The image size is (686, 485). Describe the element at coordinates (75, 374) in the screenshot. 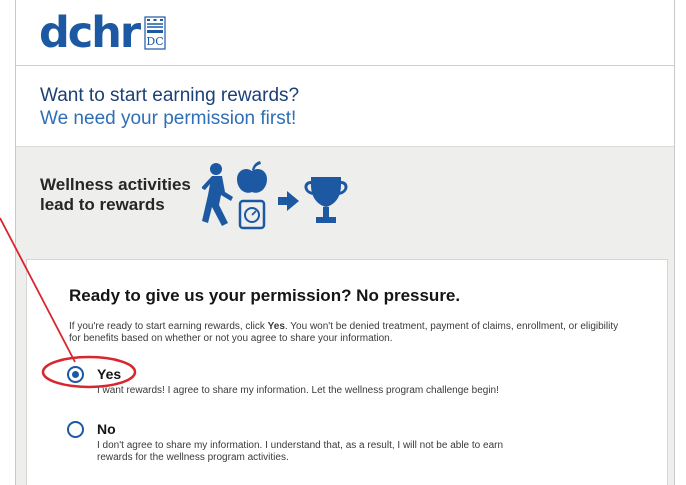

I see `yes-radio-button` at that location.